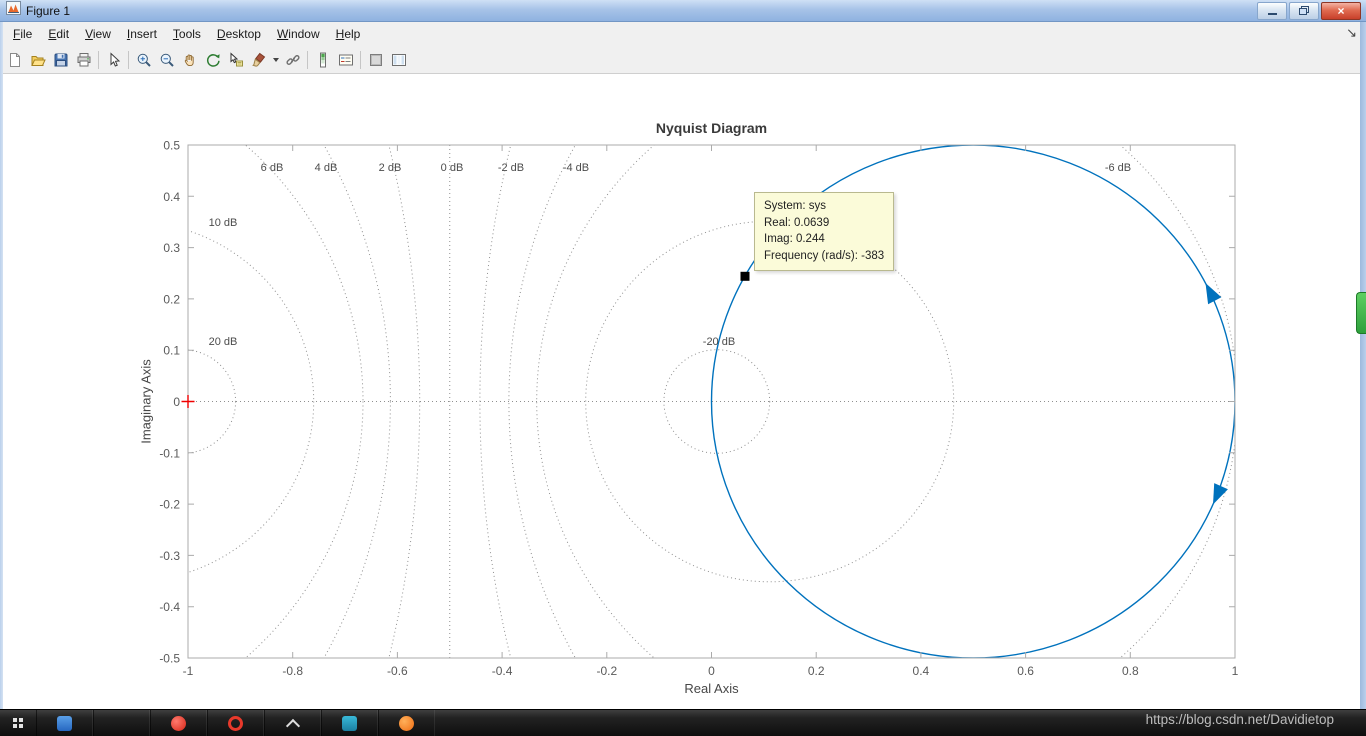 The height and width of the screenshot is (736, 1366). Describe the element at coordinates (188, 401) in the screenshot. I see `critical-point-marker` at that location.